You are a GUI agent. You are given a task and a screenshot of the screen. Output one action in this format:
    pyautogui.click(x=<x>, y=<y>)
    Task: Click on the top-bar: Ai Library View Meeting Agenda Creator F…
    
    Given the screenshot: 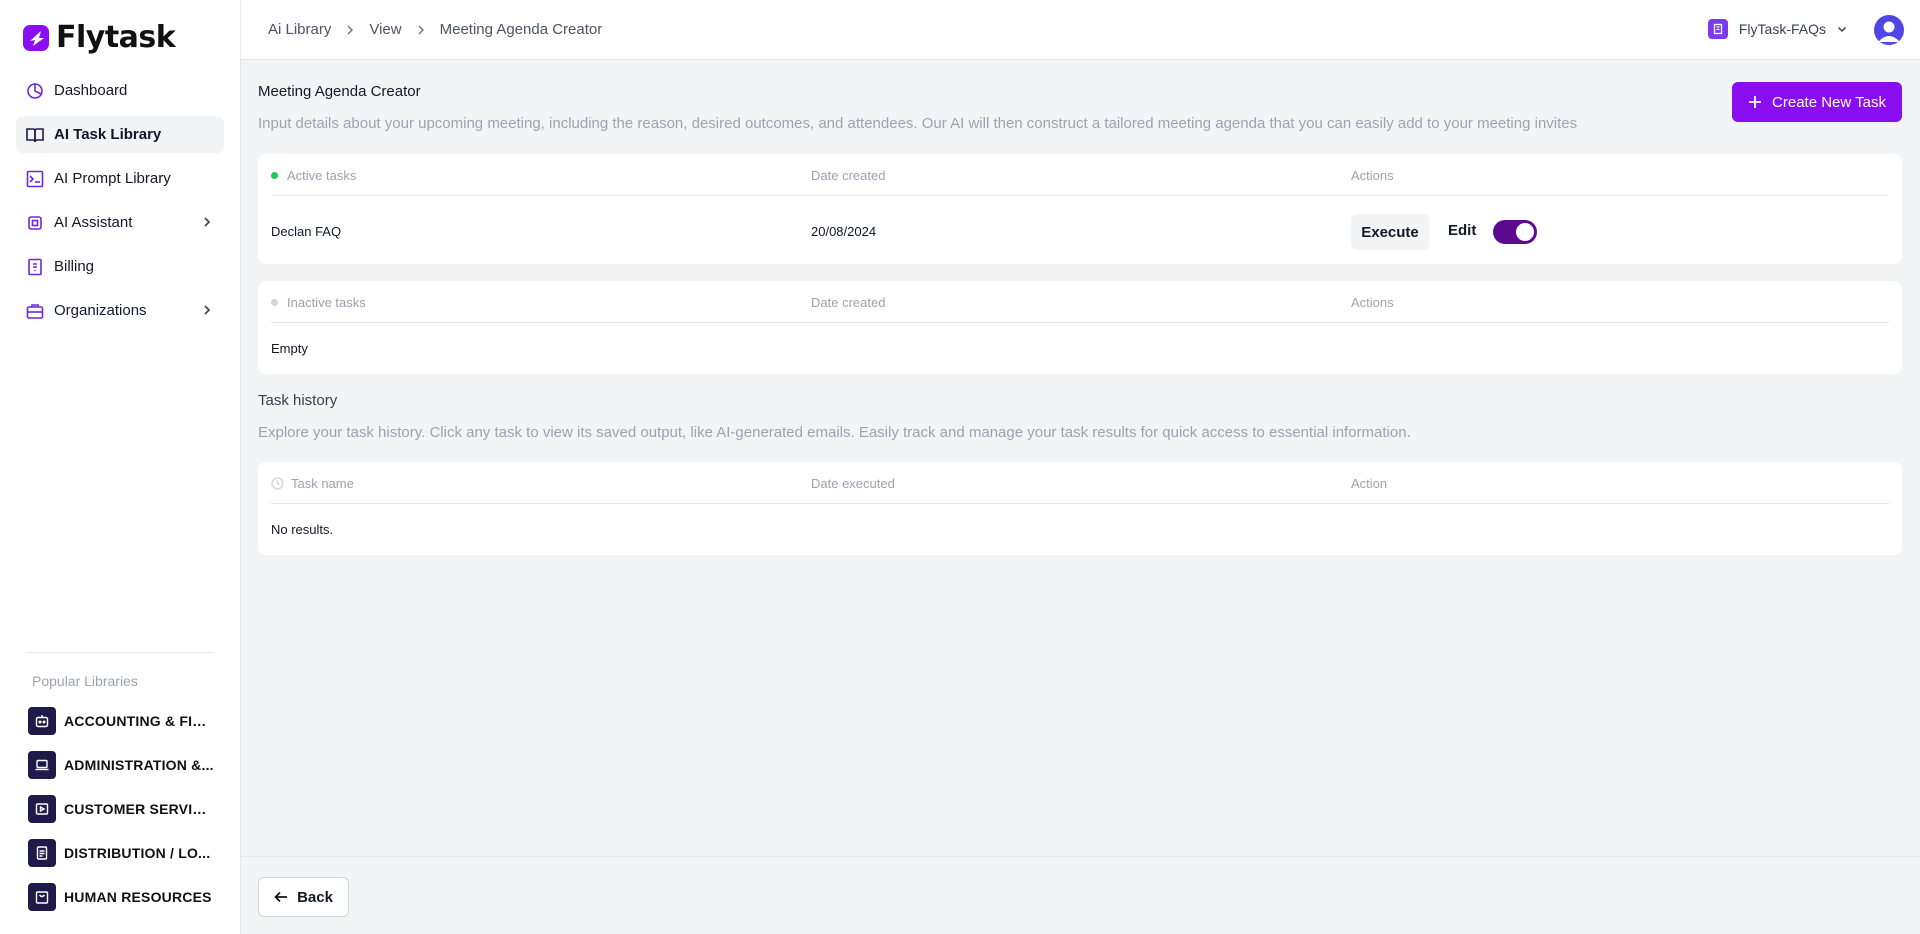 What is the action you would take?
    pyautogui.click(x=1080, y=30)
    